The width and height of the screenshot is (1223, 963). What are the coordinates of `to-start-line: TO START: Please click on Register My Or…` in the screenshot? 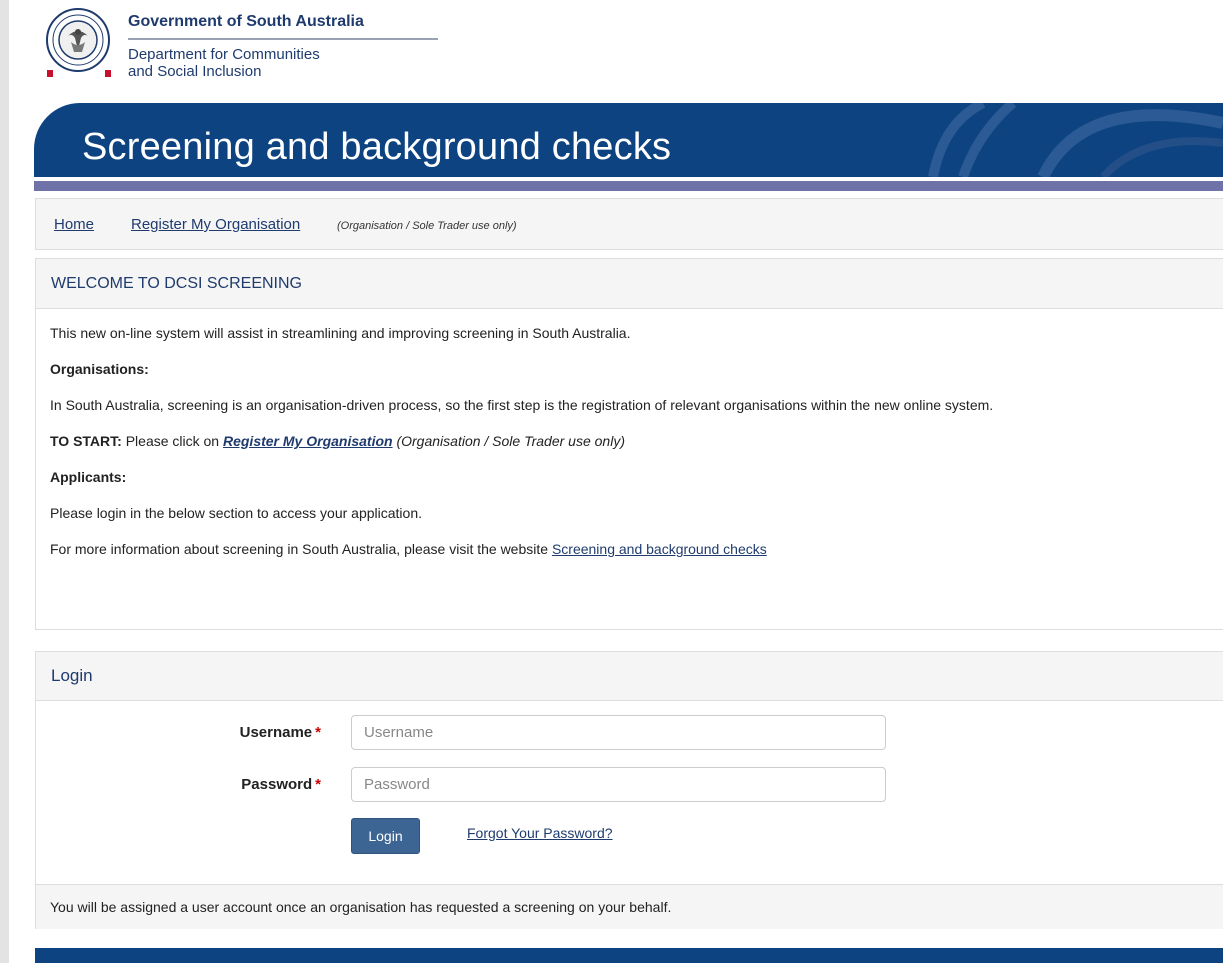 It's located at (630, 441).